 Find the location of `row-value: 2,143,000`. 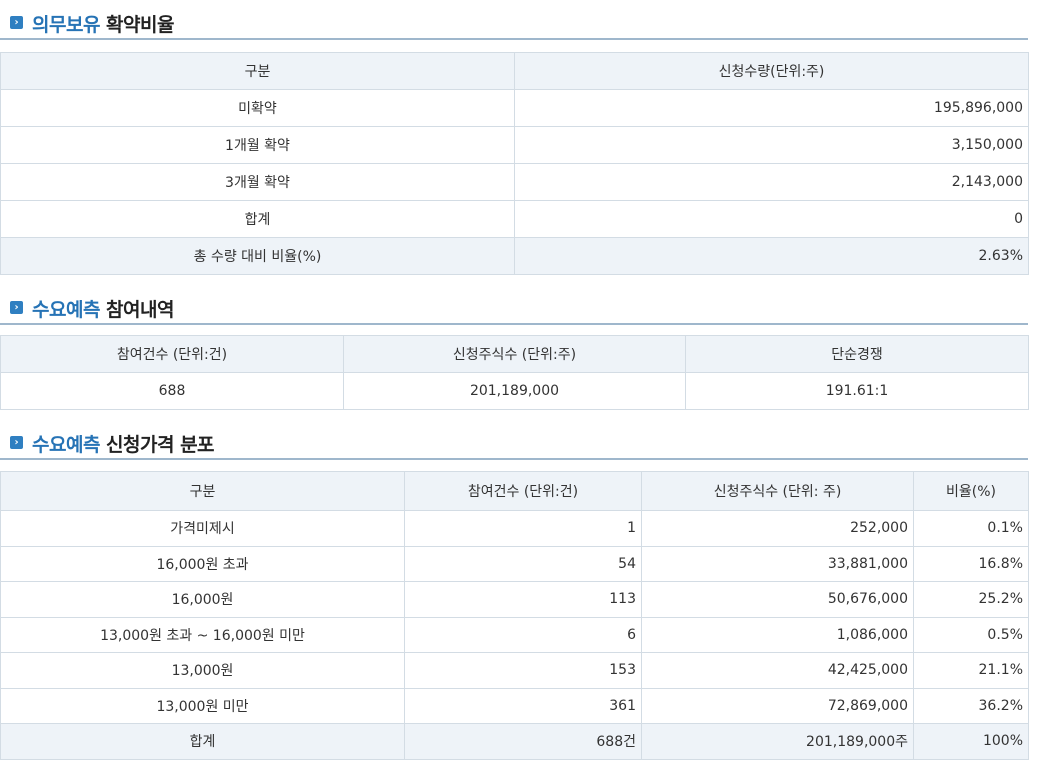

row-value: 2,143,000 is located at coordinates (771, 182).